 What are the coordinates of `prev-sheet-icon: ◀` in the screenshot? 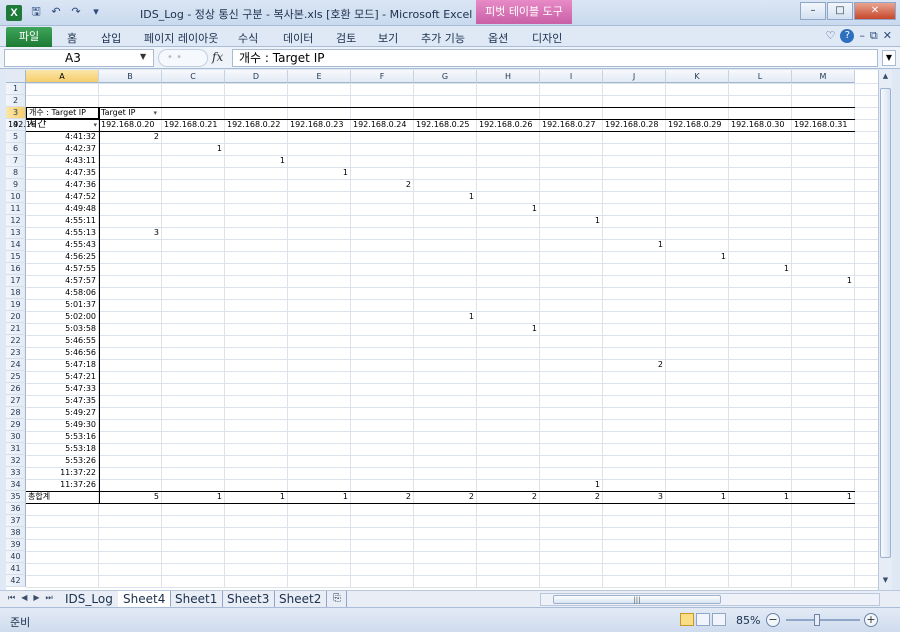 It's located at (24, 598).